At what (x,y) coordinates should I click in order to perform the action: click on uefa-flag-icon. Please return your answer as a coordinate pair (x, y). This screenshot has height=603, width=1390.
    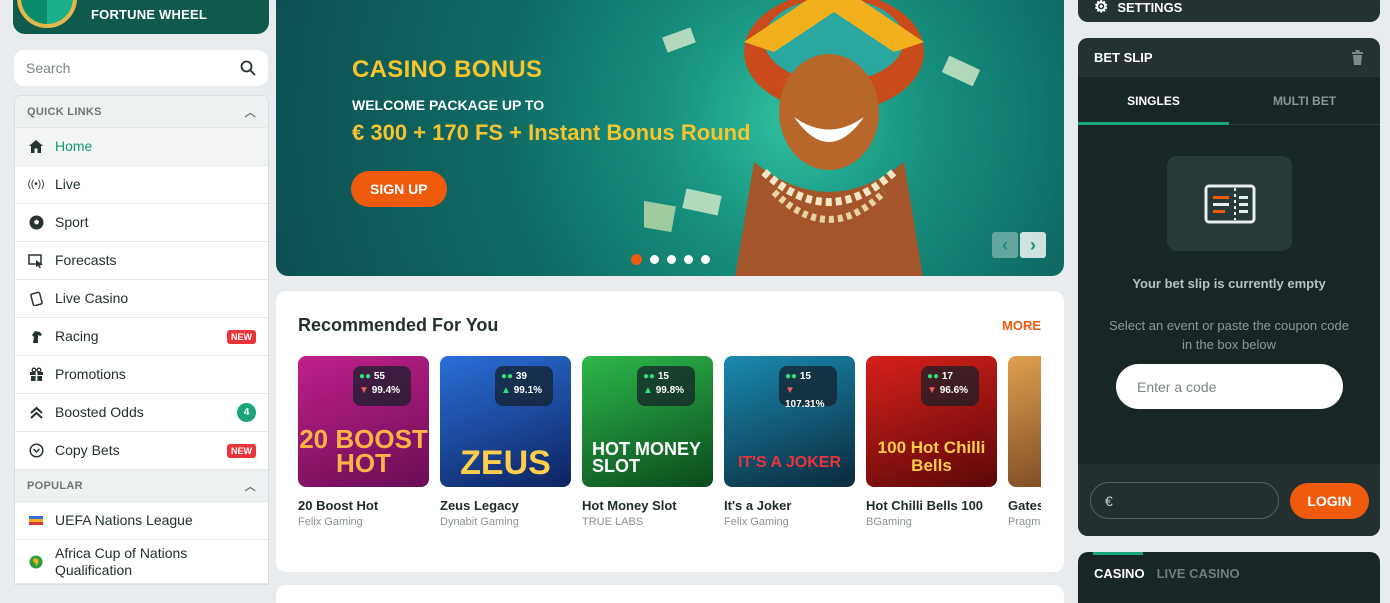
    Looking at the image, I should click on (36, 521).